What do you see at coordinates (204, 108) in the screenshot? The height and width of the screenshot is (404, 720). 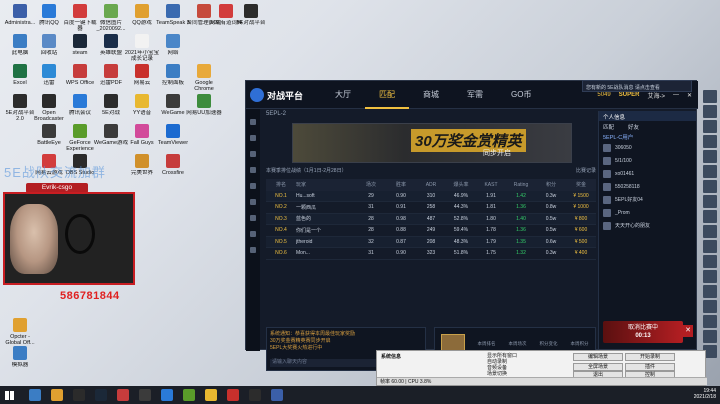 I see `desktop-icon: 网易UU加速器` at bounding box center [204, 108].